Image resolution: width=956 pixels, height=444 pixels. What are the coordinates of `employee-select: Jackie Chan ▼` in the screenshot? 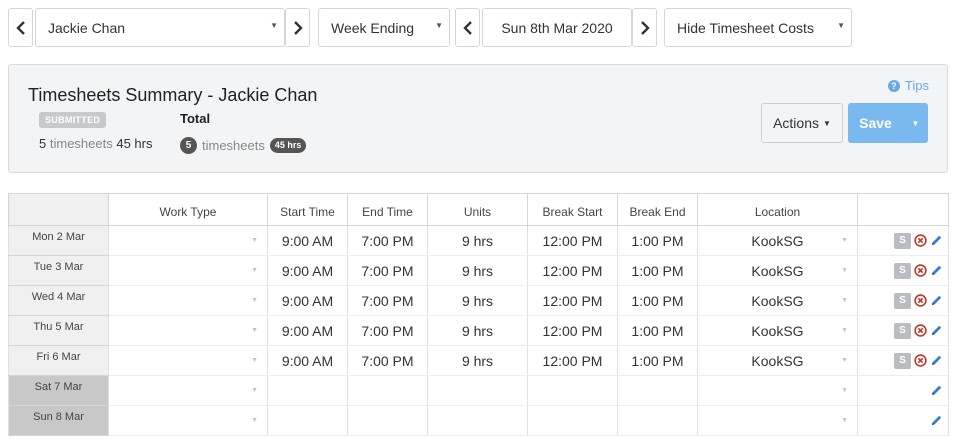 It's located at (160, 27).